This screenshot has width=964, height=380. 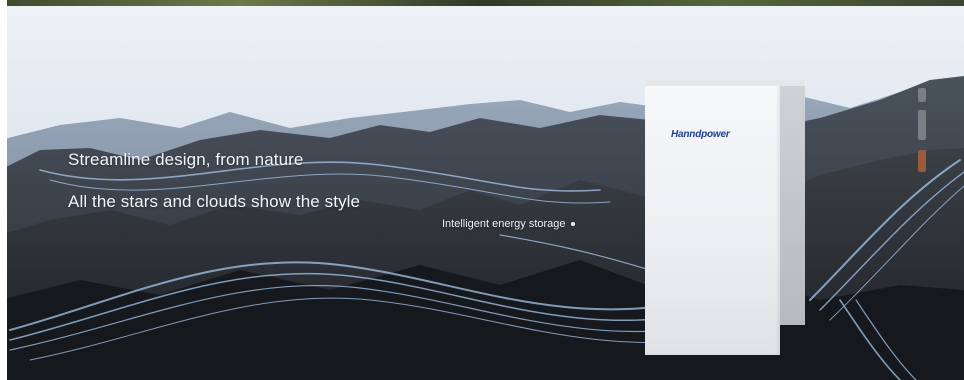 What do you see at coordinates (922, 95) in the screenshot?
I see `cabinet-indicator-light` at bounding box center [922, 95].